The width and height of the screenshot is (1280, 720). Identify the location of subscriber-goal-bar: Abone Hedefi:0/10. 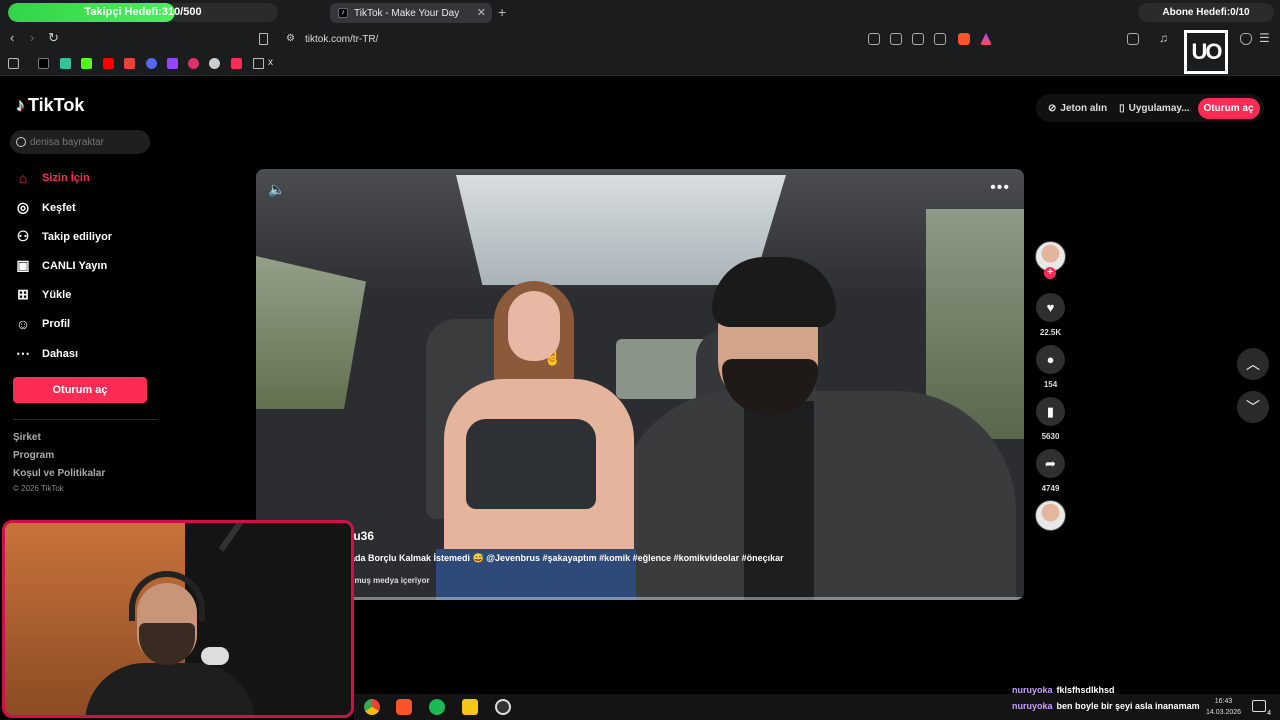
(1206, 12).